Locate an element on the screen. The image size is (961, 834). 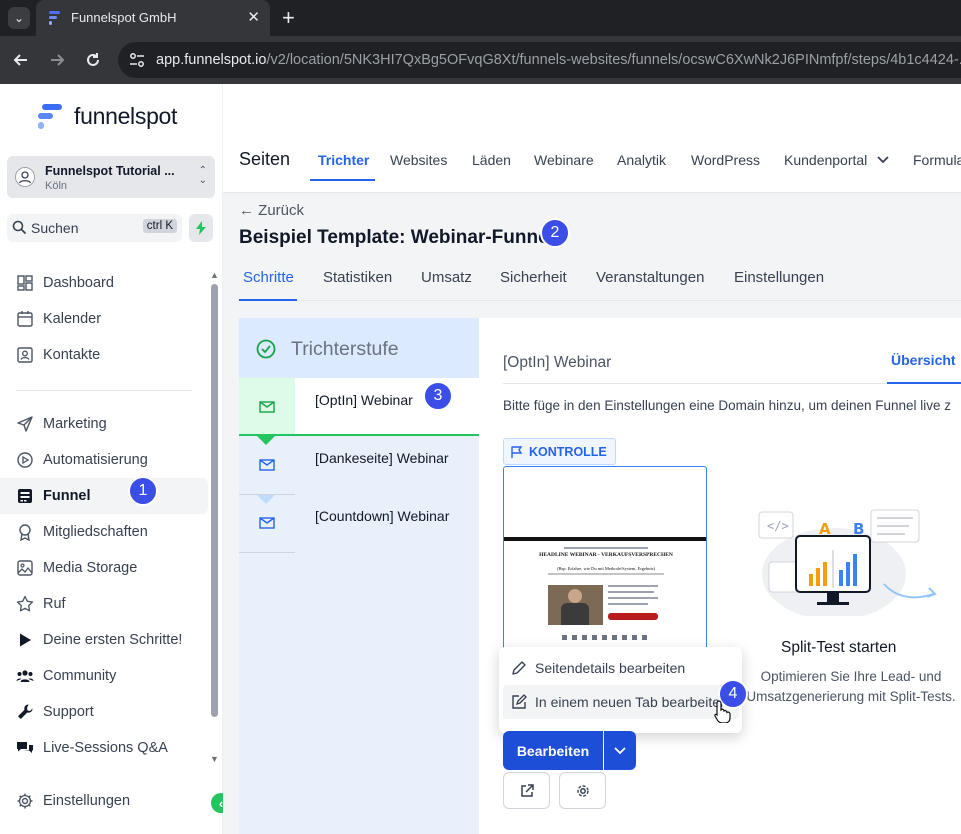
contacts-icon is located at coordinates (25, 355).